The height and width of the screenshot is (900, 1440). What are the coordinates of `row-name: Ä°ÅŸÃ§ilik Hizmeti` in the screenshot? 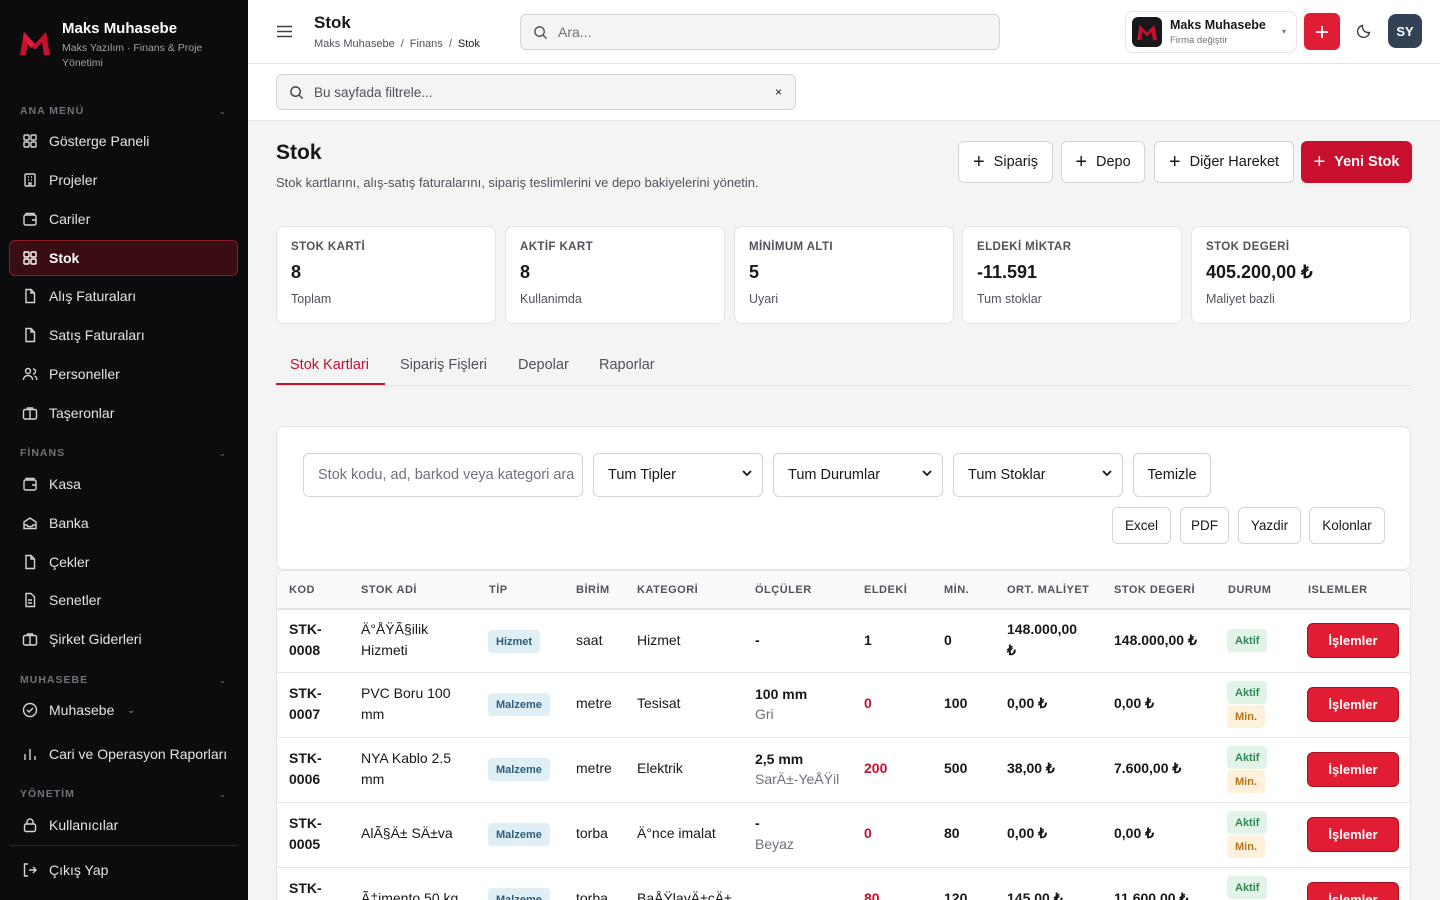 It's located at (394, 640).